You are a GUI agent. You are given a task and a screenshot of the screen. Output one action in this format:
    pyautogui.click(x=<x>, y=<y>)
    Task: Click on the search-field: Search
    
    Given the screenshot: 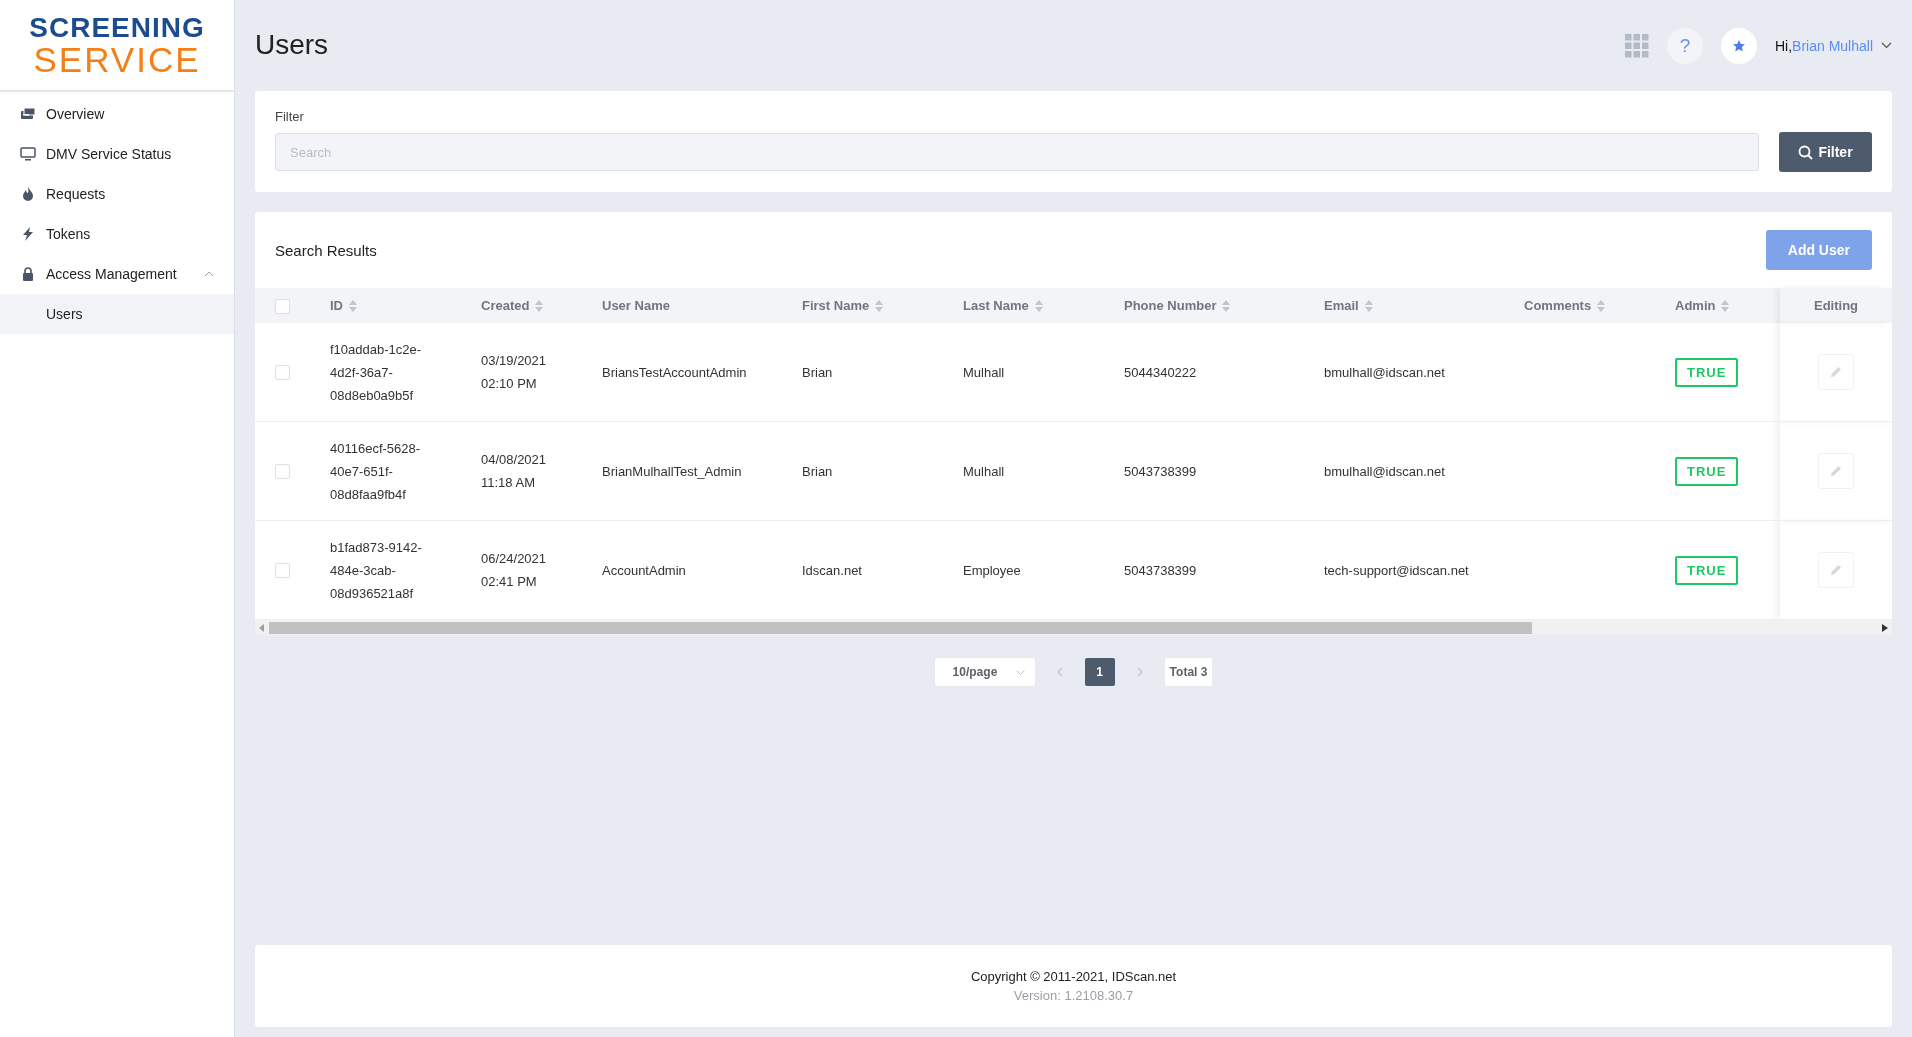 What is the action you would take?
    pyautogui.click(x=1017, y=152)
    